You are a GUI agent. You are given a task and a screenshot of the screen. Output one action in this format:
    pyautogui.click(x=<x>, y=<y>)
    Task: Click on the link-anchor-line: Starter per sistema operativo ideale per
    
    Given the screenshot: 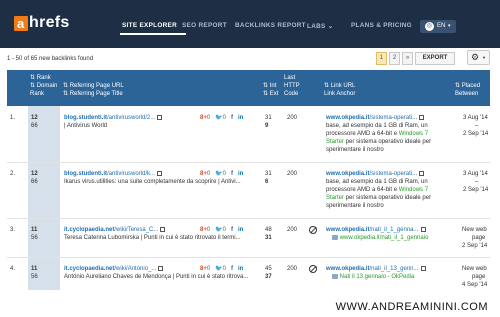 What is the action you would take?
    pyautogui.click(x=378, y=198)
    